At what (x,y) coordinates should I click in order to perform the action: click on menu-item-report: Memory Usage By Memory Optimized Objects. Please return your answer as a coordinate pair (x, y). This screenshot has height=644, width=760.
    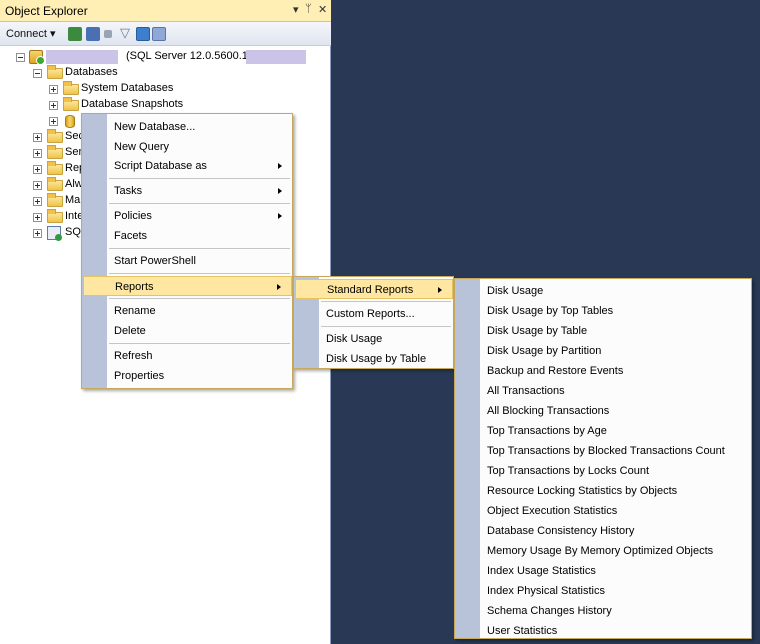
    Looking at the image, I should click on (615, 551).